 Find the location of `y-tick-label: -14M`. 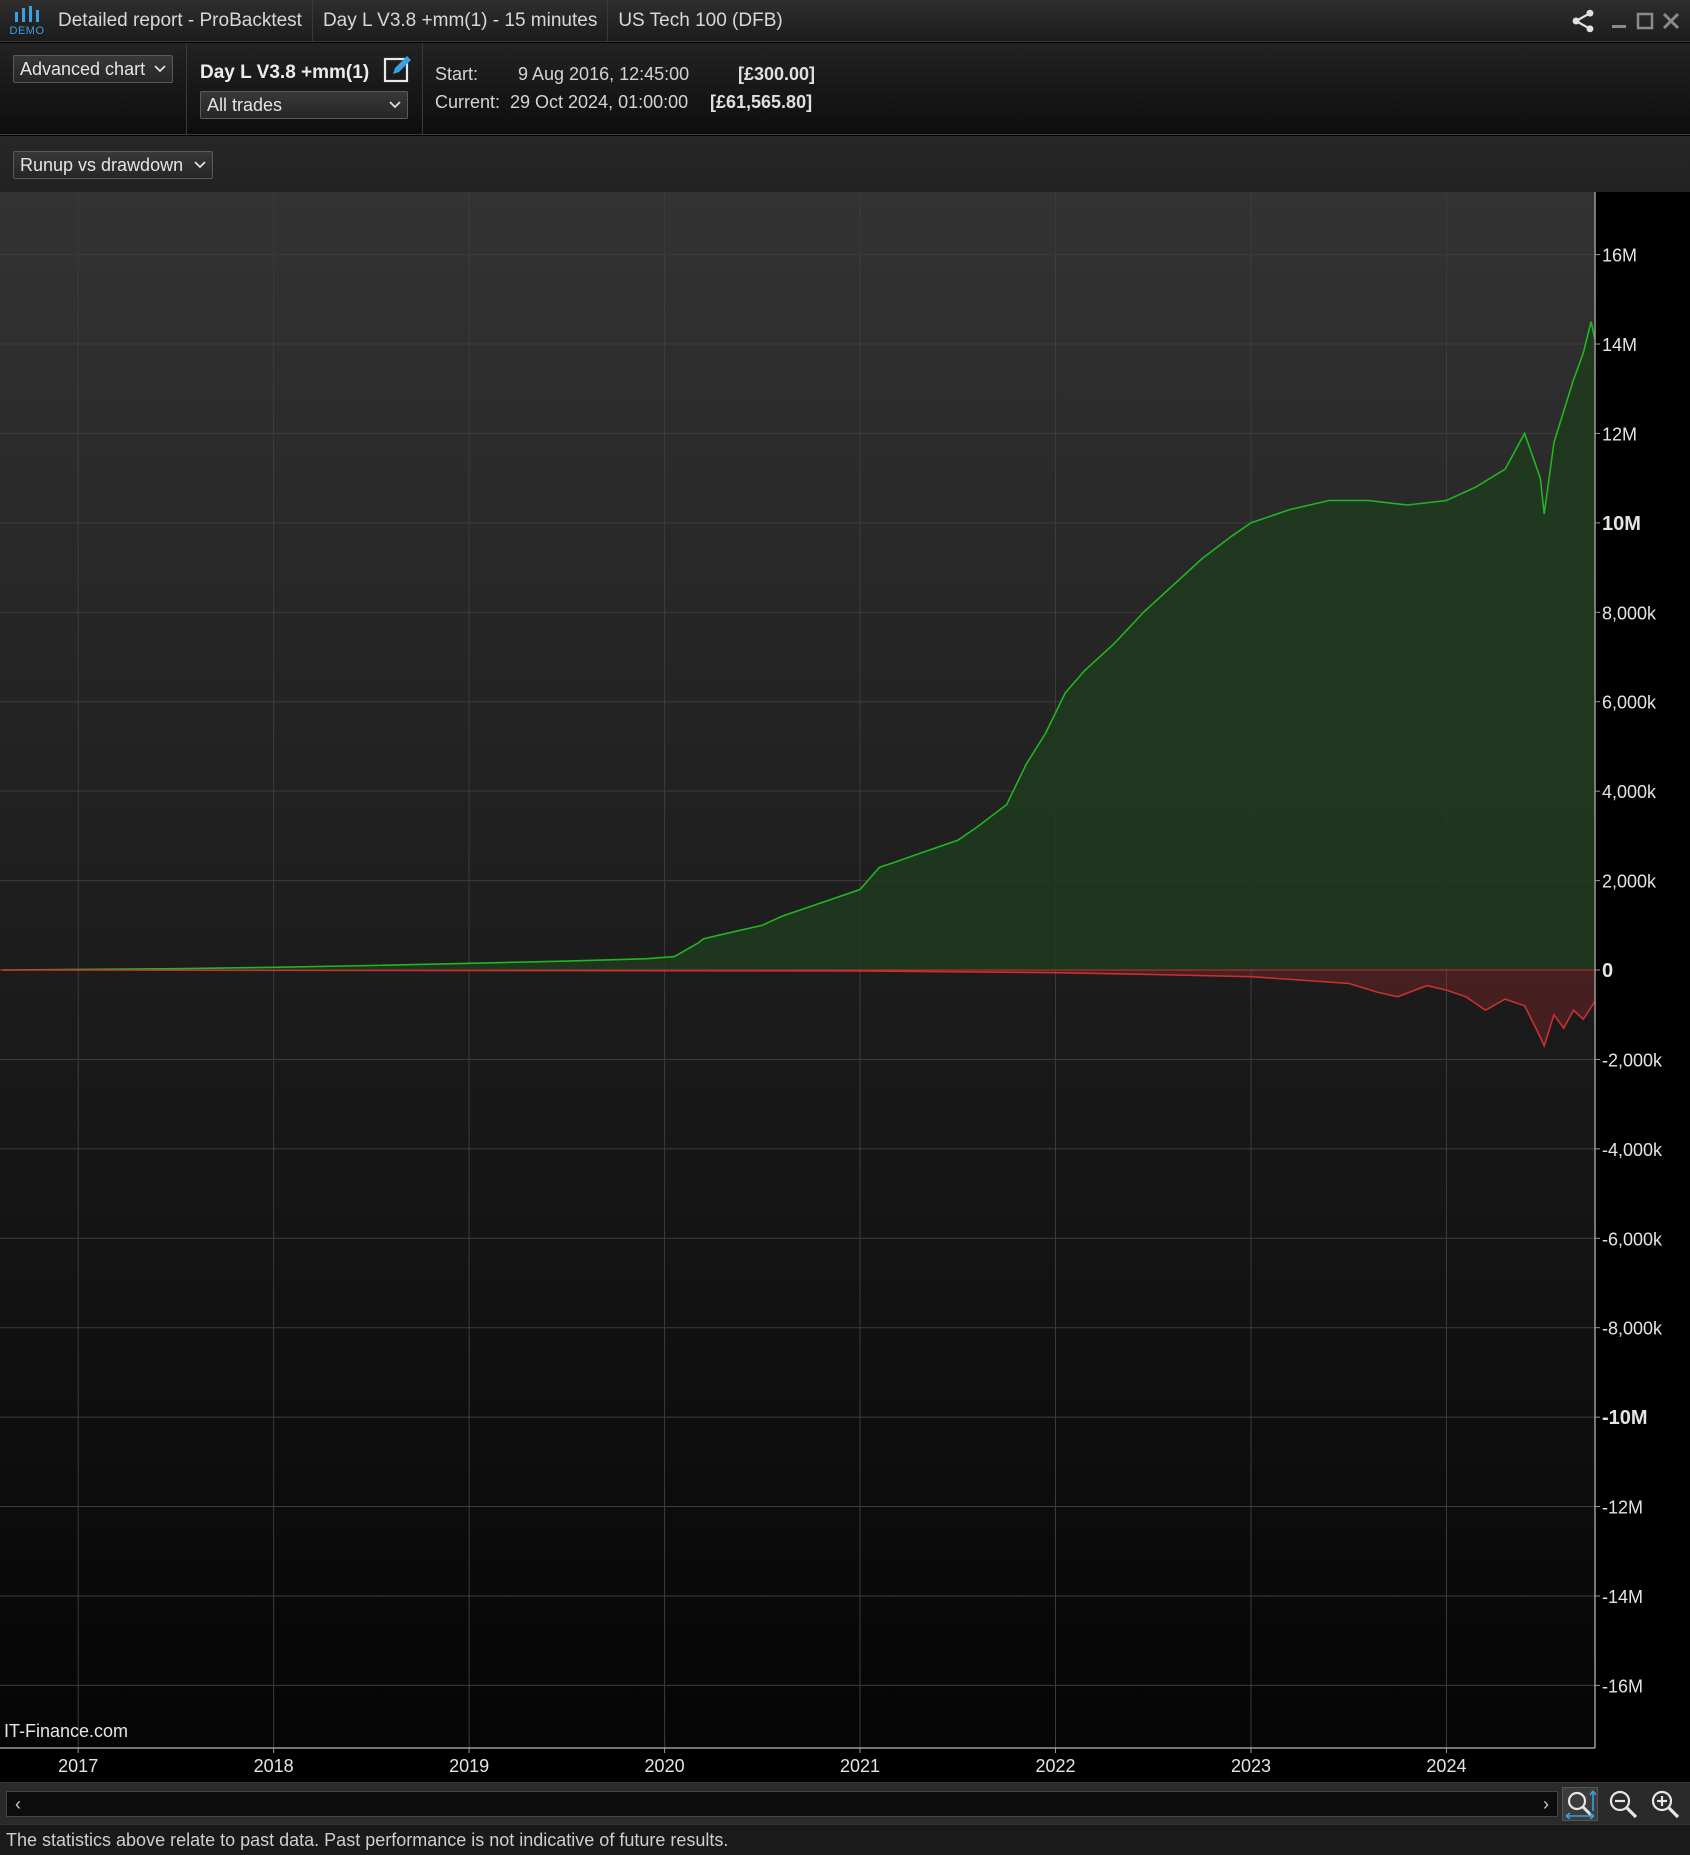

y-tick-label: -14M is located at coordinates (1622, 1597).